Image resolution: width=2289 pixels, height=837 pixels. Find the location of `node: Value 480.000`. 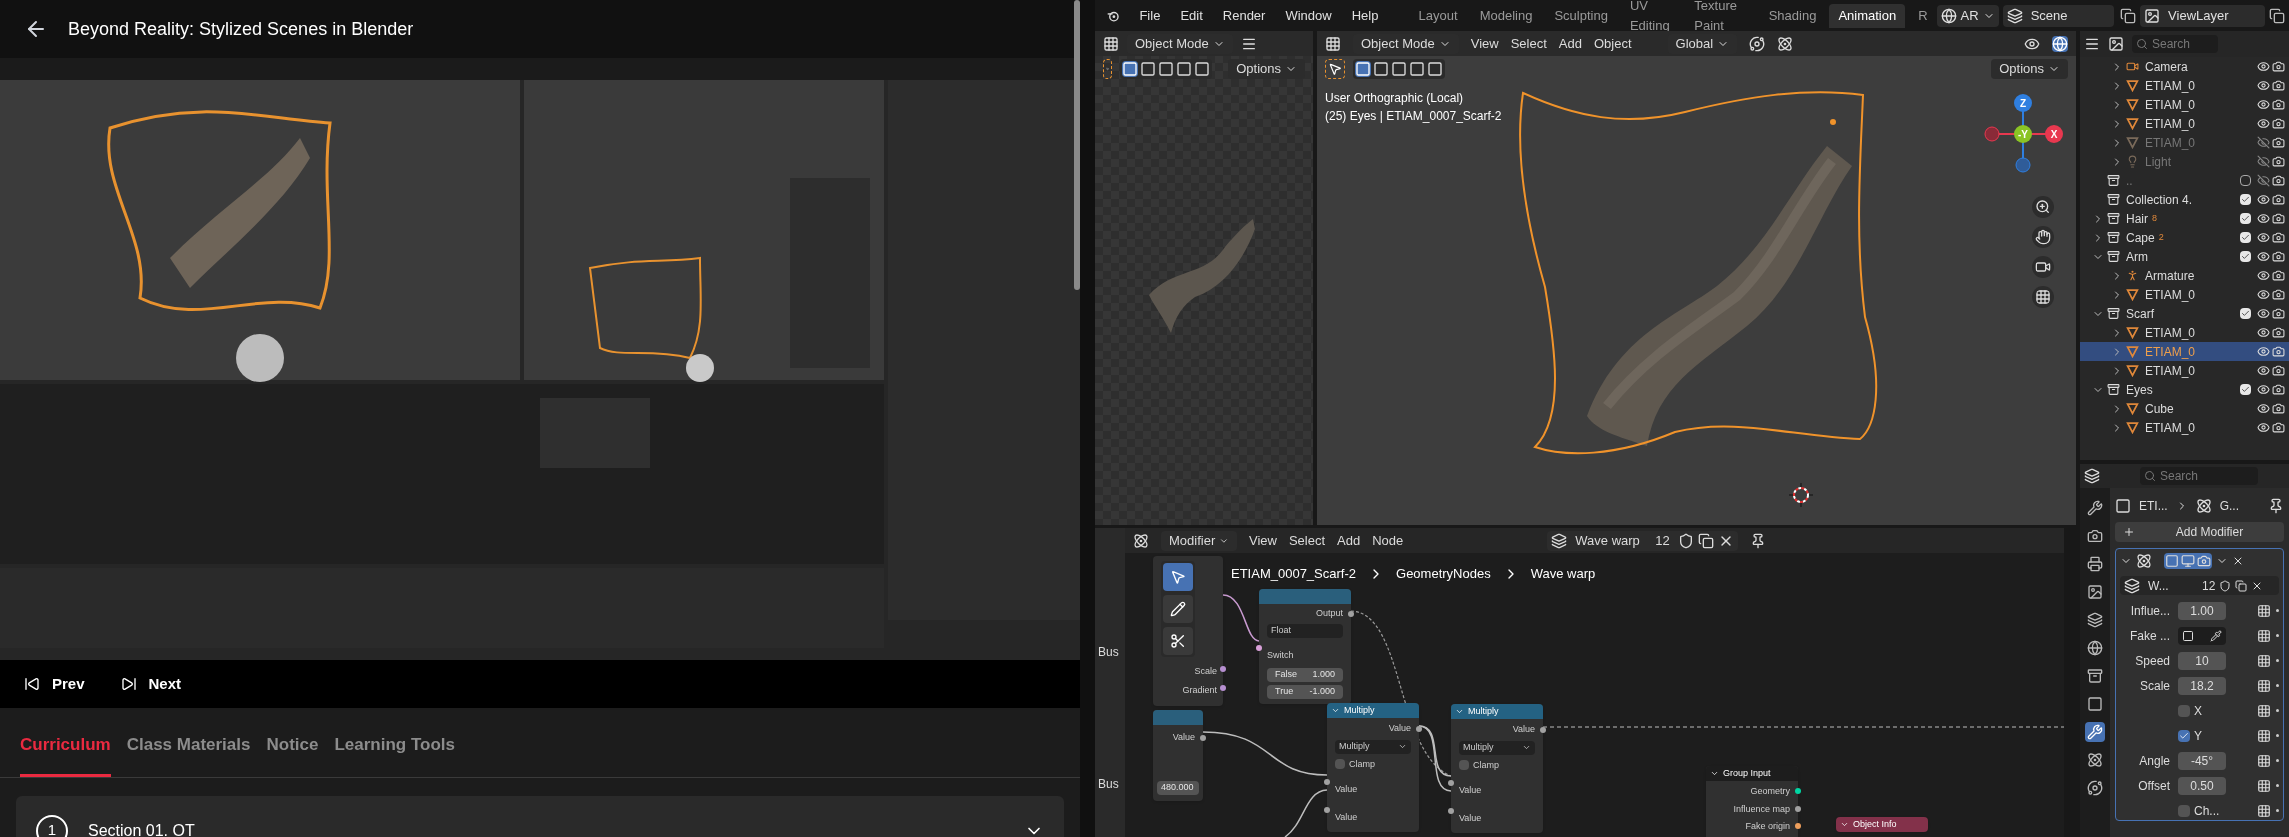

node: Value 480.000 is located at coordinates (1178, 755).